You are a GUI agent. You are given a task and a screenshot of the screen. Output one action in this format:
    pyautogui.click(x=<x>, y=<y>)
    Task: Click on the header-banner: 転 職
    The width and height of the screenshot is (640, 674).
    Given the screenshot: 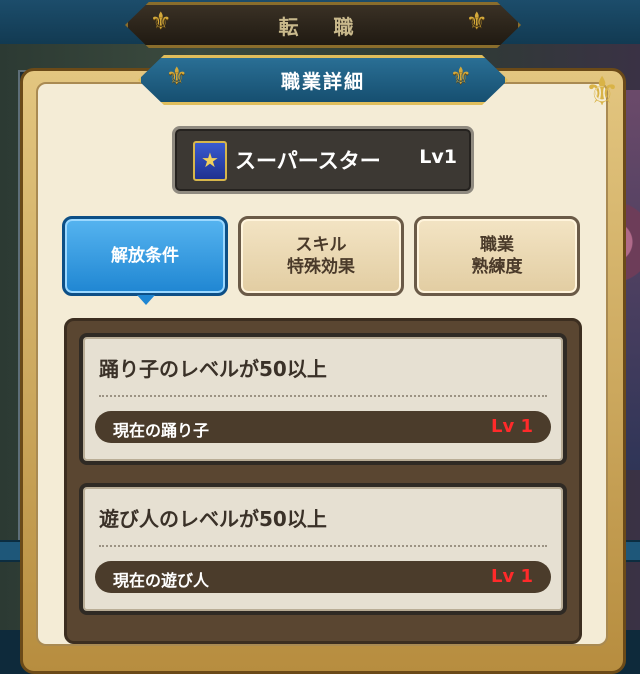 What is the action you would take?
    pyautogui.click(x=323, y=25)
    